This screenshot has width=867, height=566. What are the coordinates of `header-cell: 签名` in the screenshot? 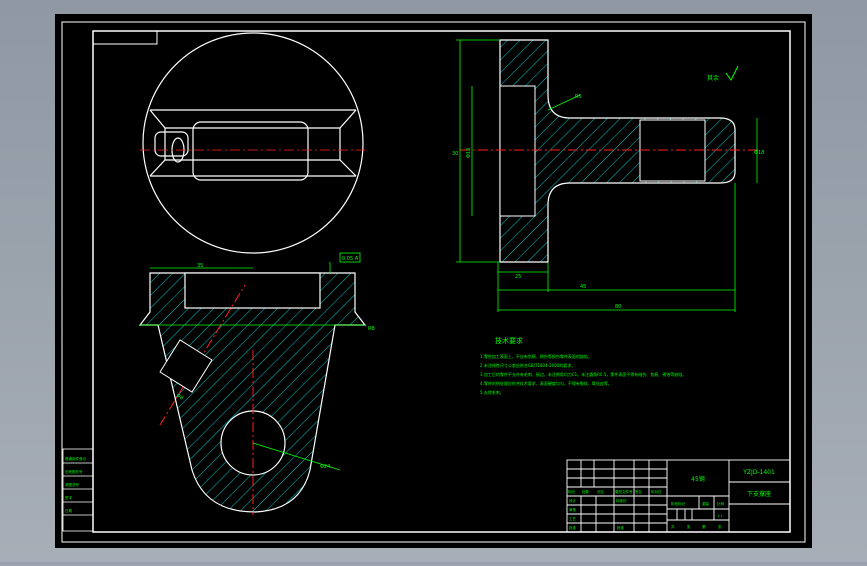 It's located at (638, 491).